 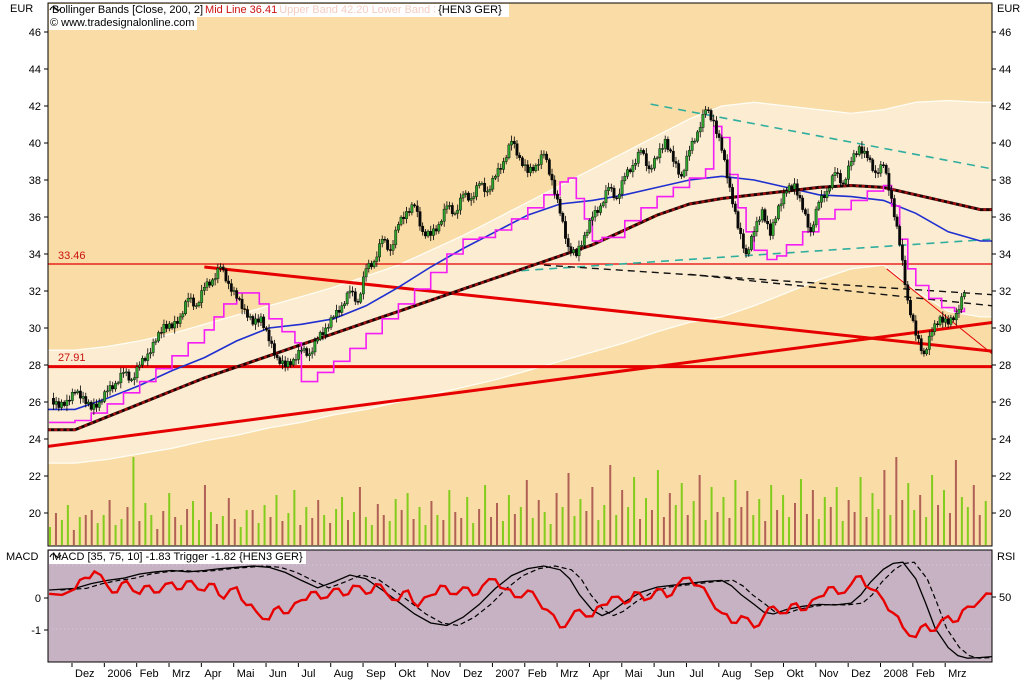 I want to click on y-axis-label: 40, so click(x=35, y=144).